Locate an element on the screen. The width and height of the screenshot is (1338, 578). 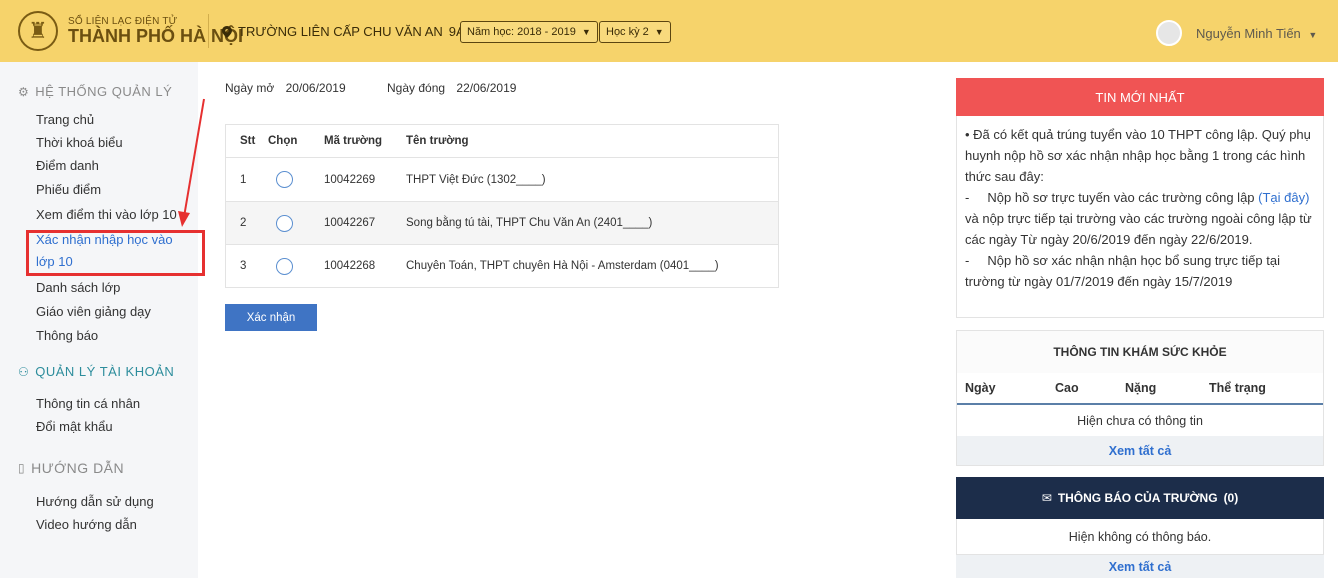
term-select: Học kỳ 2 ▼ is located at coordinates (635, 32).